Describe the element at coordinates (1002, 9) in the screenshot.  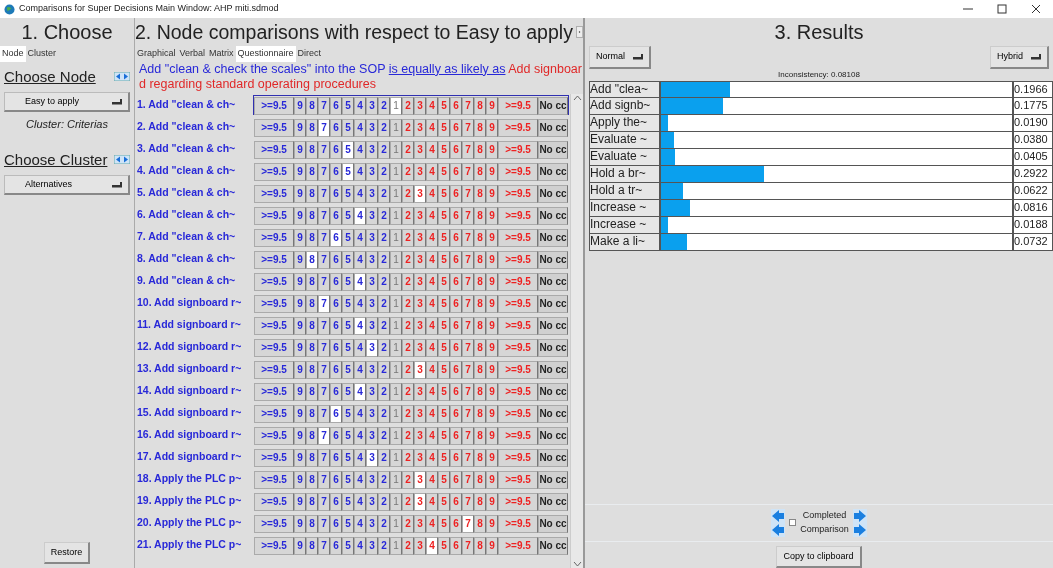
I see `maximize-icon` at that location.